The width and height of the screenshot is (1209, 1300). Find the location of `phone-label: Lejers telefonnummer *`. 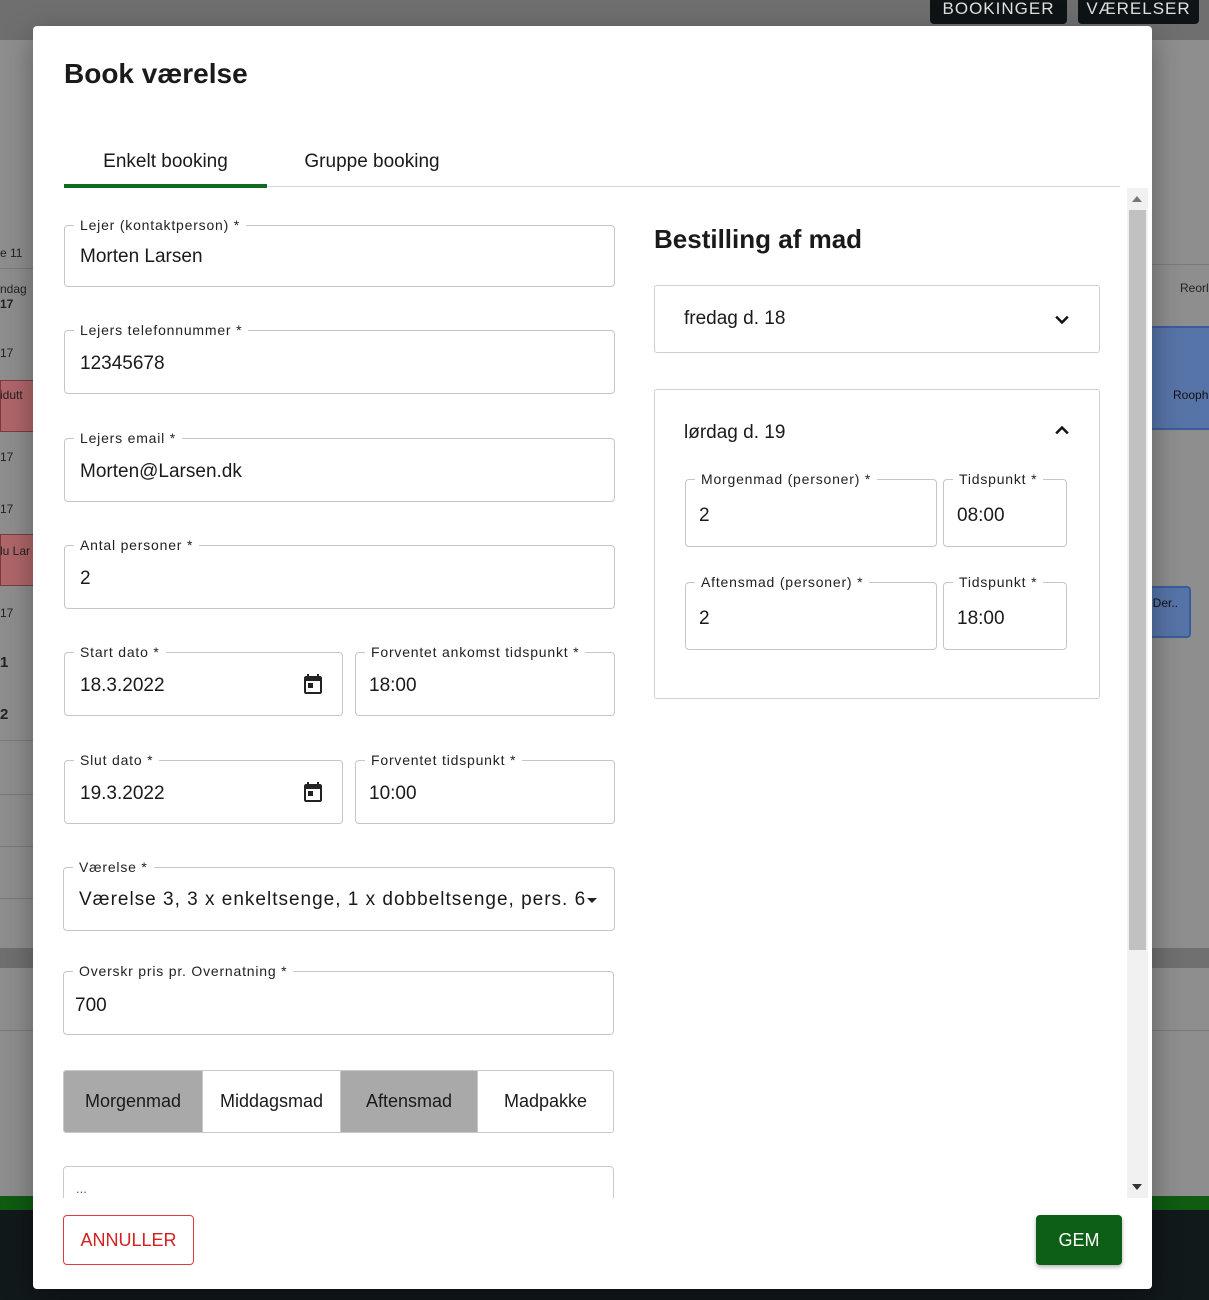

phone-label: Lejers telefonnummer * is located at coordinates (161, 330).